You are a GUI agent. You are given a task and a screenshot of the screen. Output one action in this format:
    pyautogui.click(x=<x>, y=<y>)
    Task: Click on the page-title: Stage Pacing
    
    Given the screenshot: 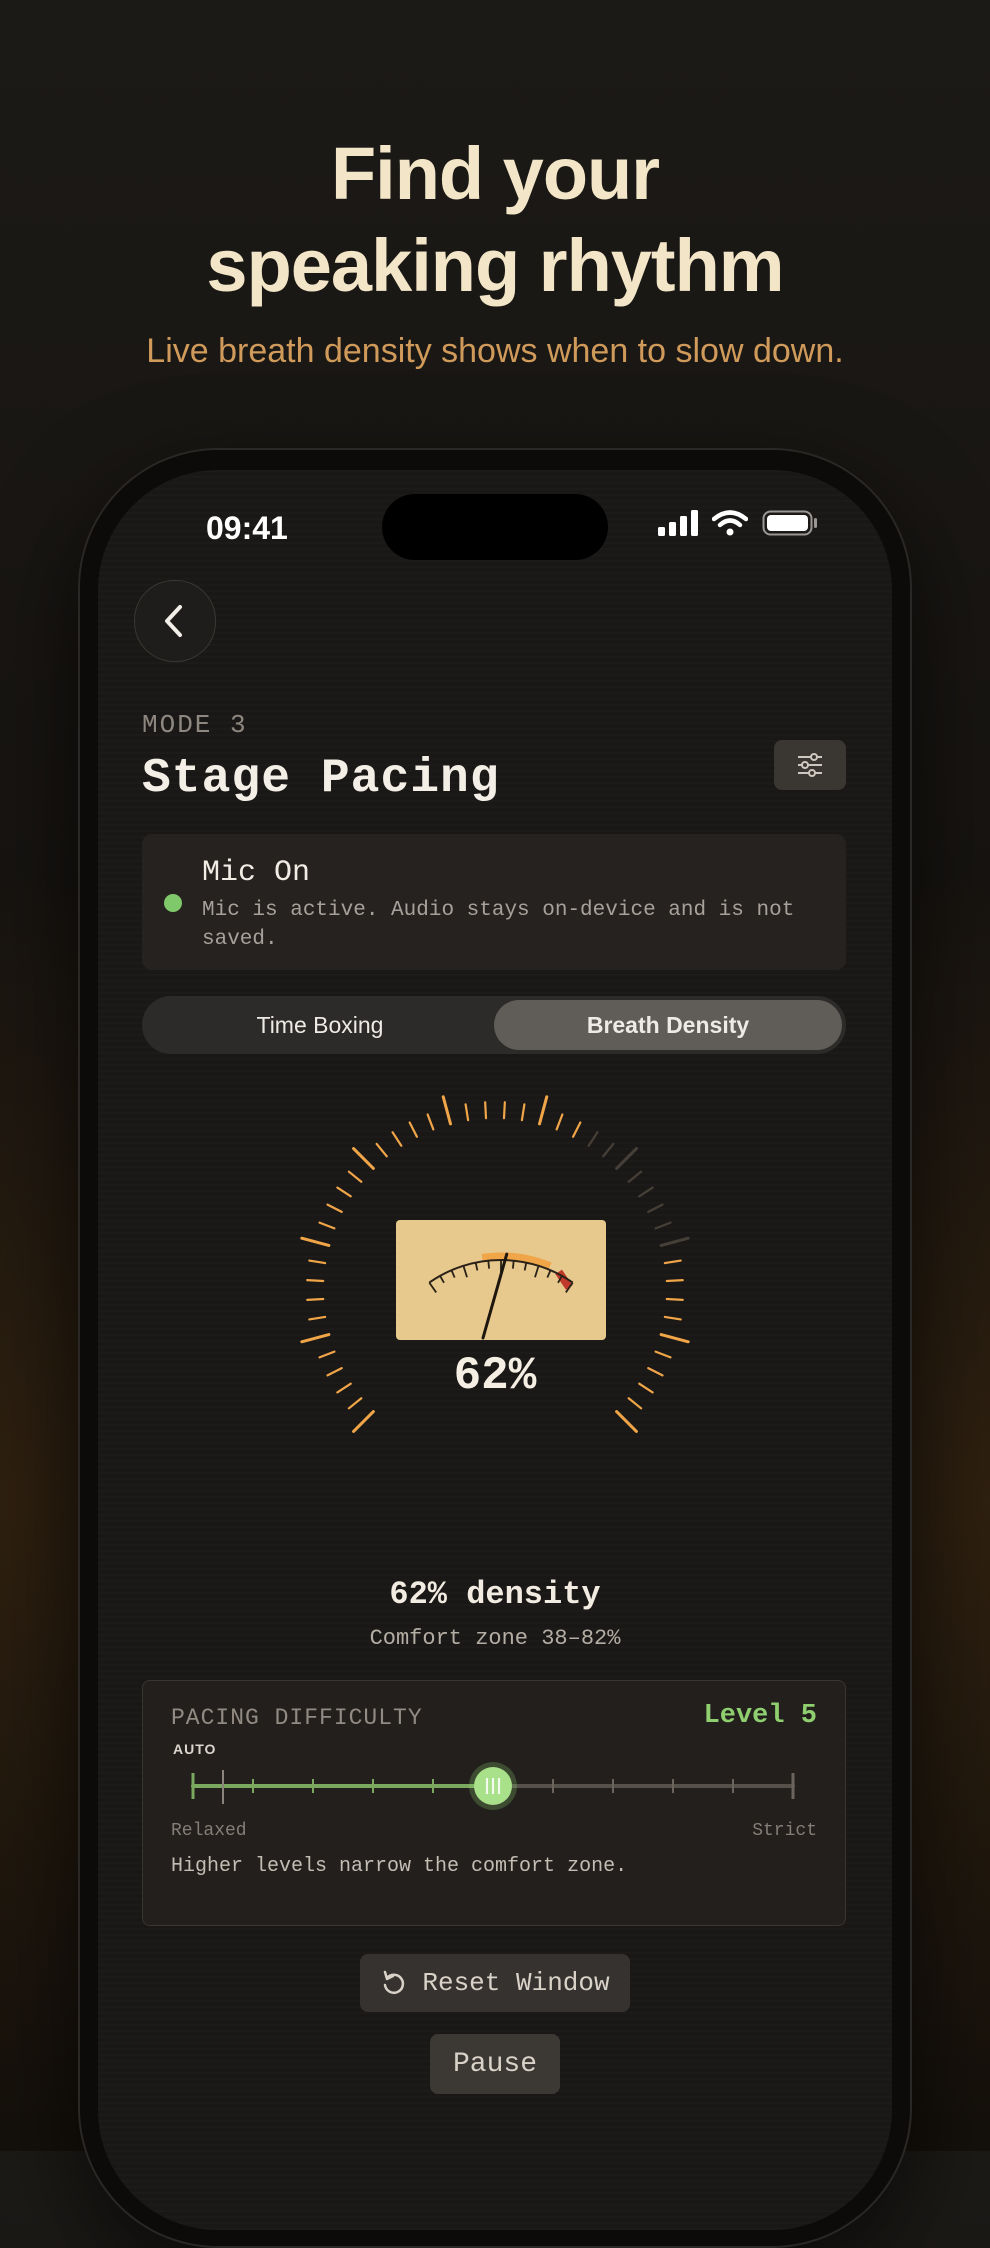 What is the action you would take?
    pyautogui.click(x=321, y=779)
    